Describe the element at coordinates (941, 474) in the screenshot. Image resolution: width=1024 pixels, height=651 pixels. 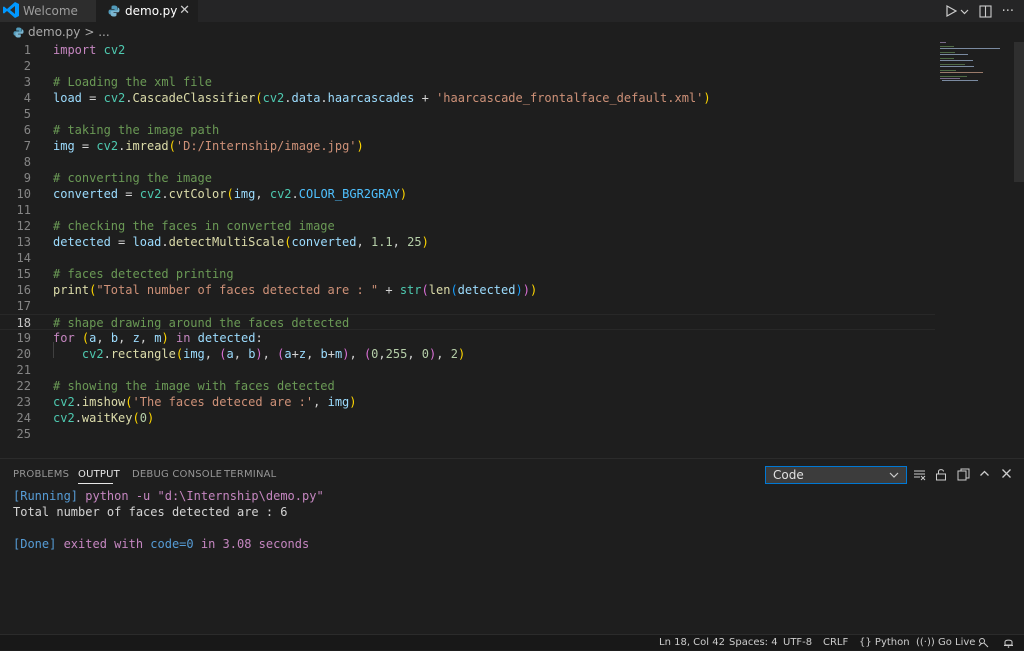
I see `lock-scroll-button` at that location.